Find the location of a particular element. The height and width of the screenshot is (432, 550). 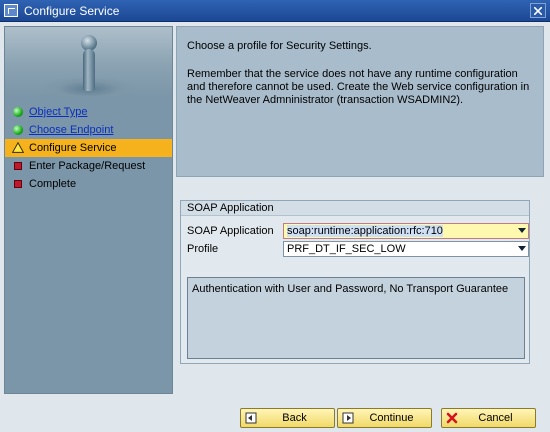

step-object-type: Object Type is located at coordinates (88, 112).